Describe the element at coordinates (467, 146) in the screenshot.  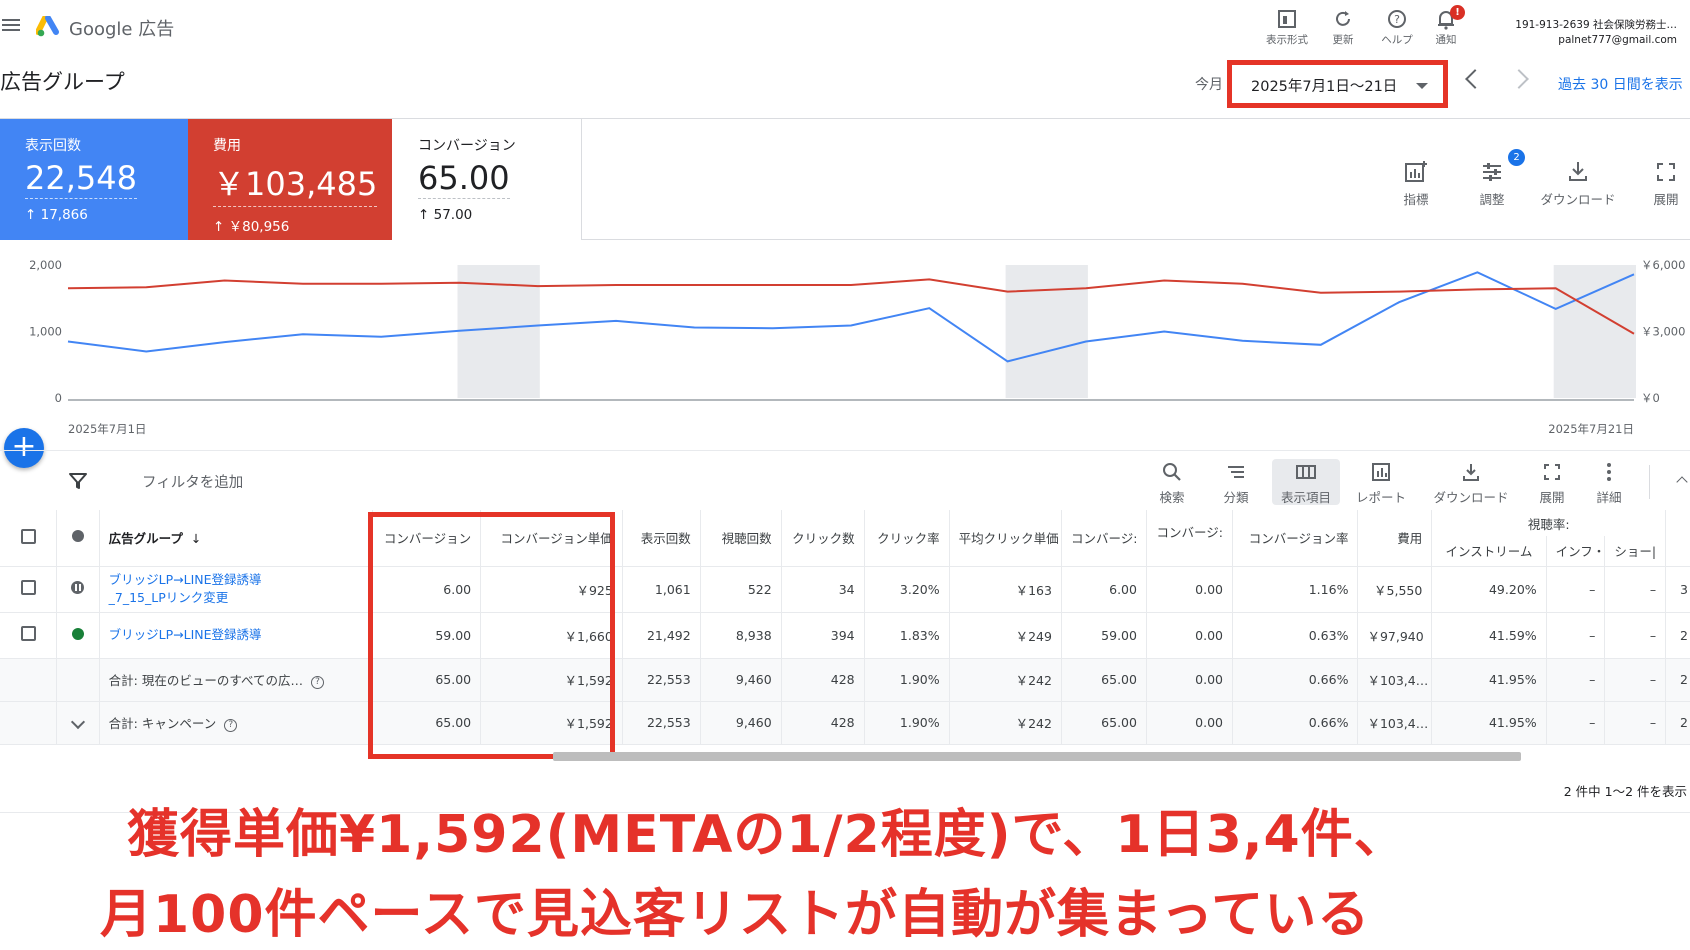
I see `scorecard-label: コンバージョン` at that location.